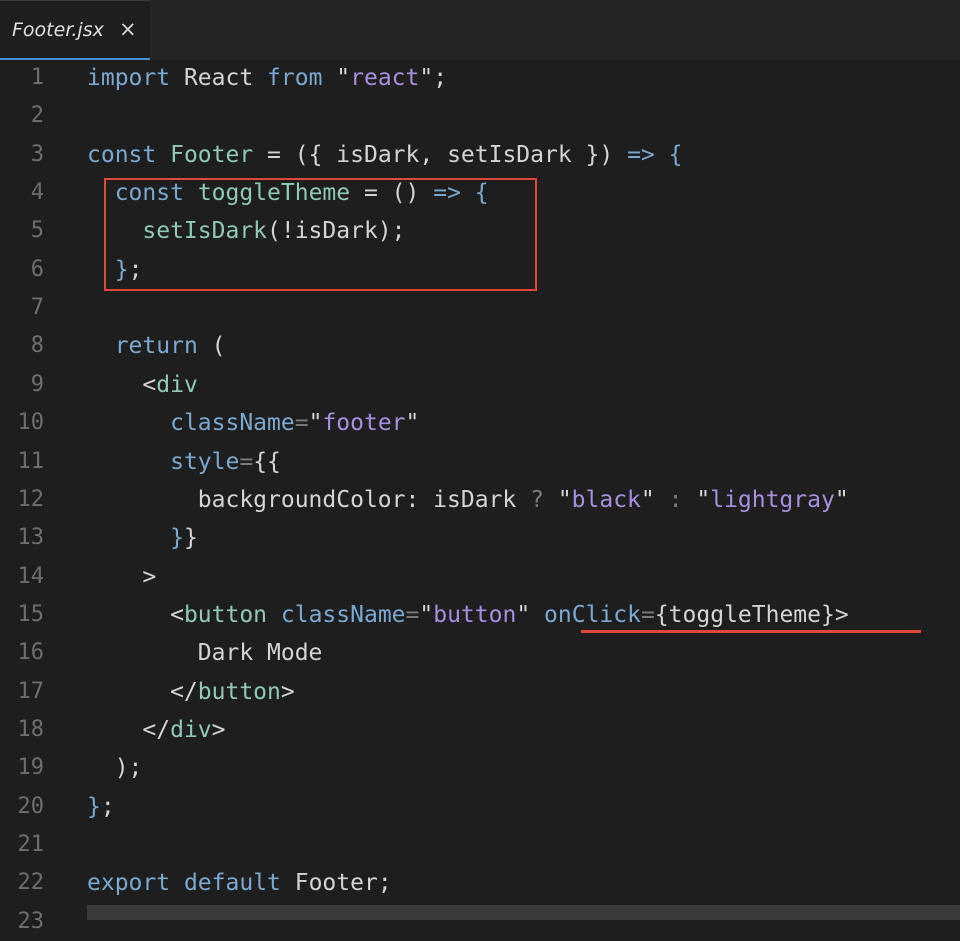  What do you see at coordinates (675, 499) in the screenshot?
I see `code-token: :` at bounding box center [675, 499].